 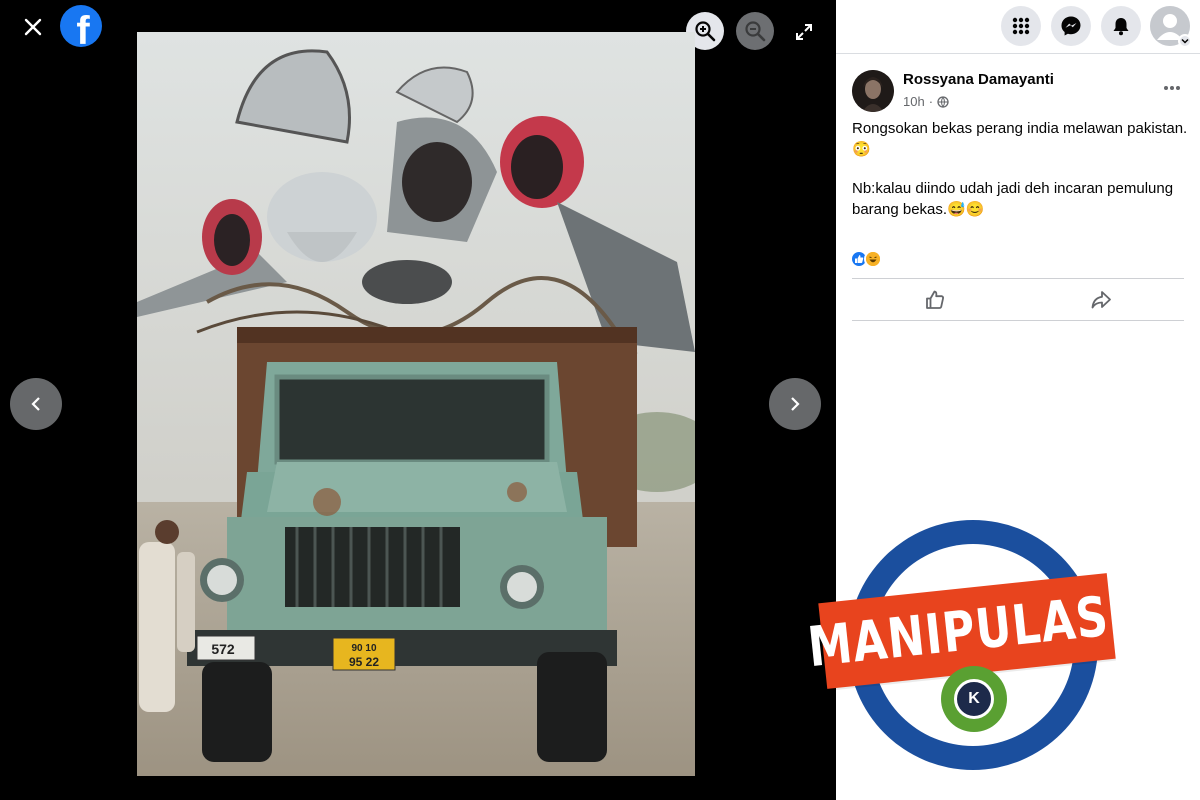 I want to click on chevron-down-icon, so click(x=1185, y=41).